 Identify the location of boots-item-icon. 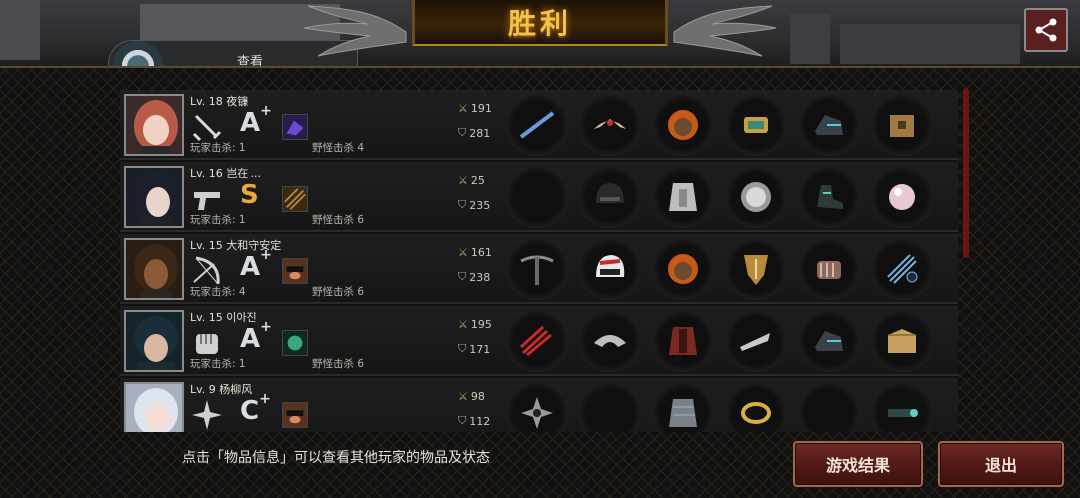
(830, 197).